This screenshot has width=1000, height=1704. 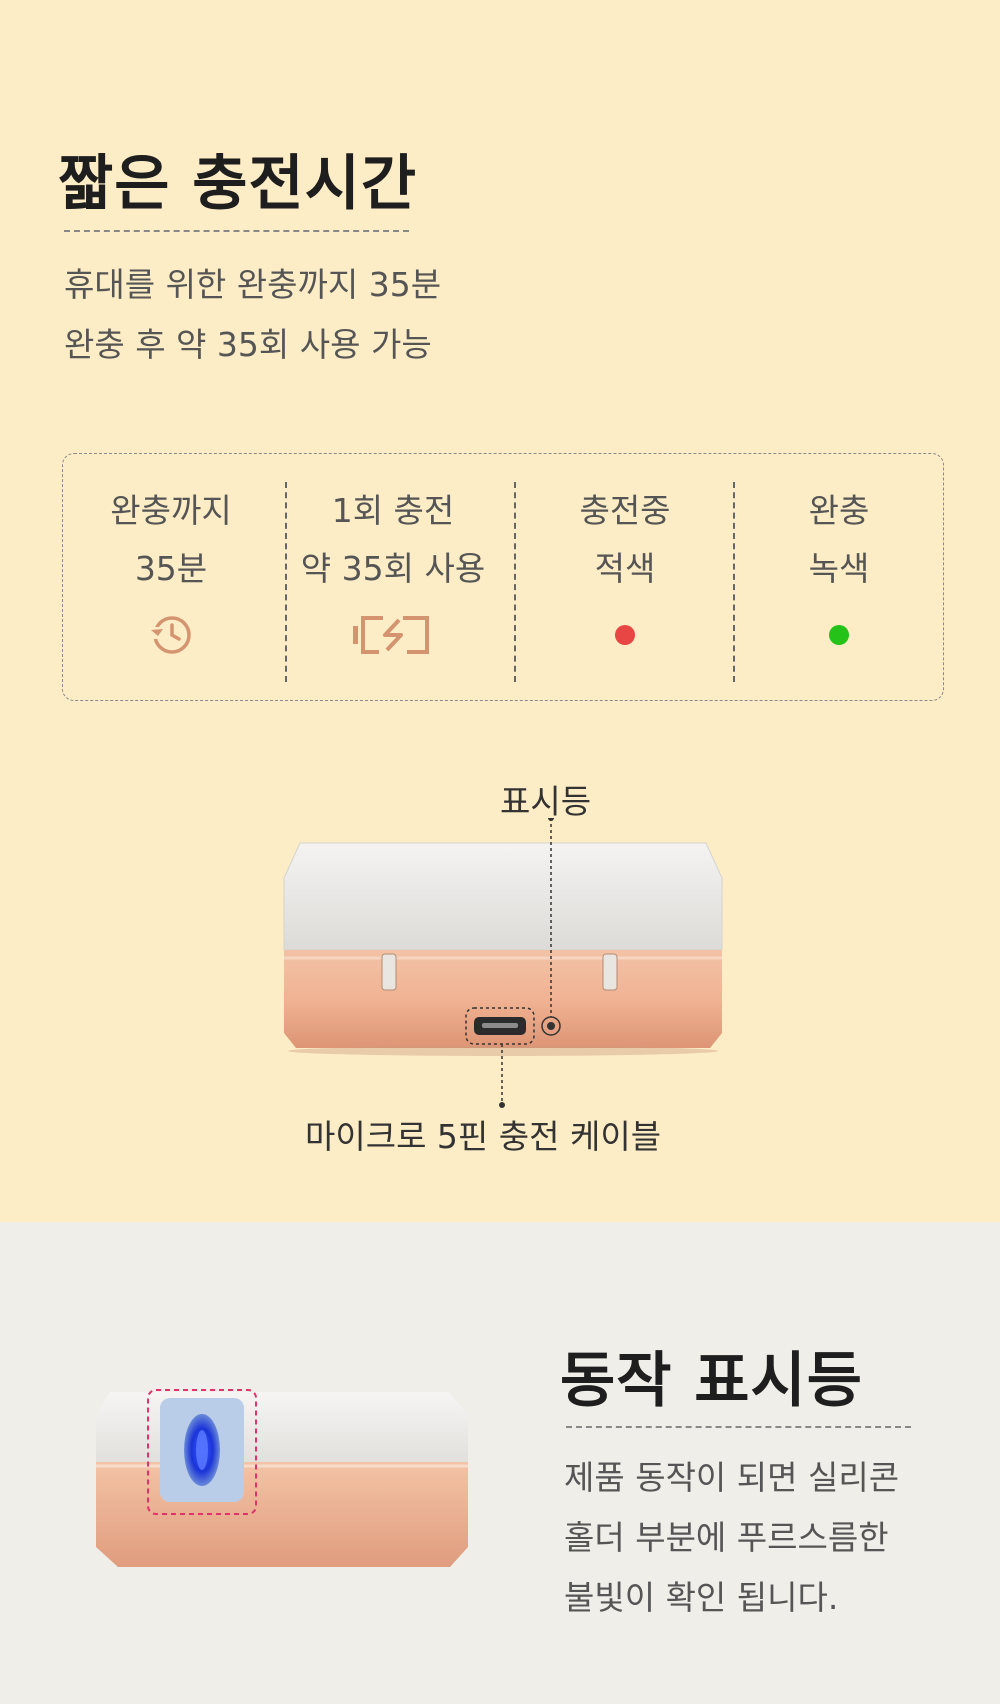 I want to click on charging-info-box: 완충까지 35분 1회 충전 약 35회 사용 충전중 적색 완충 녹색, so click(x=503, y=577).